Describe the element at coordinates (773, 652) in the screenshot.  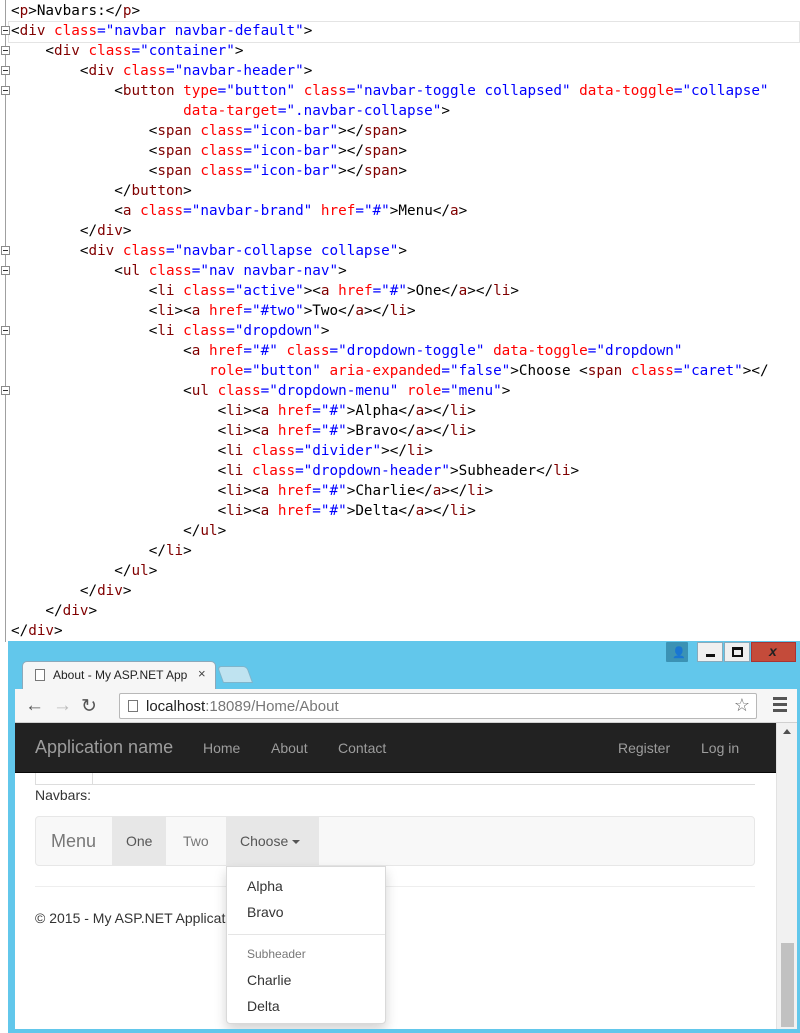
I see `close-window-button: x` at that location.